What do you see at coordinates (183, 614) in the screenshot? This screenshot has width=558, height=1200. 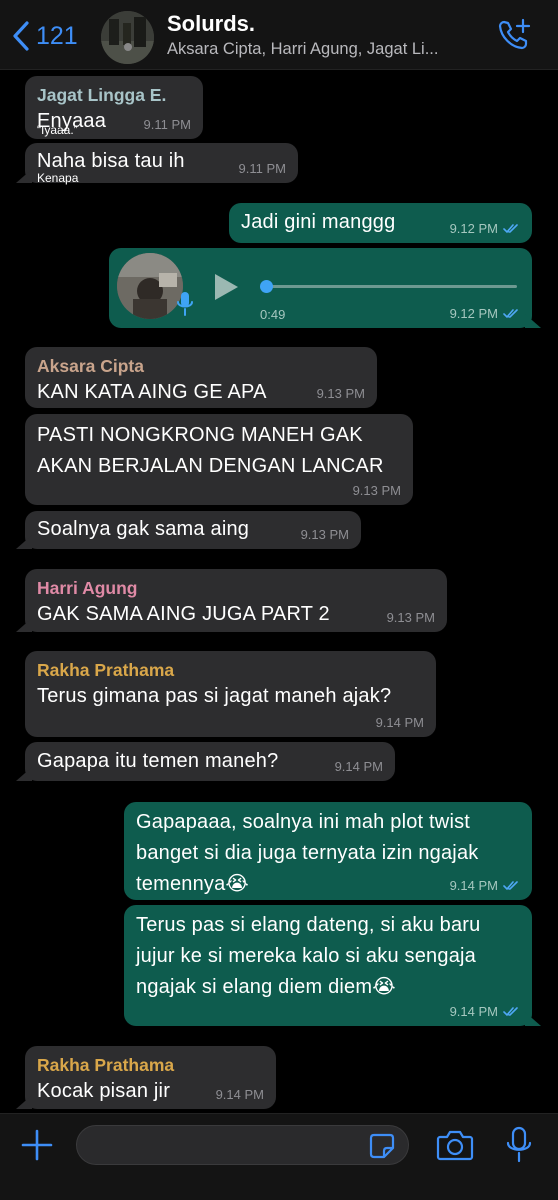 I see `message-text: GAK SAMA AING JUGA PART 2` at bounding box center [183, 614].